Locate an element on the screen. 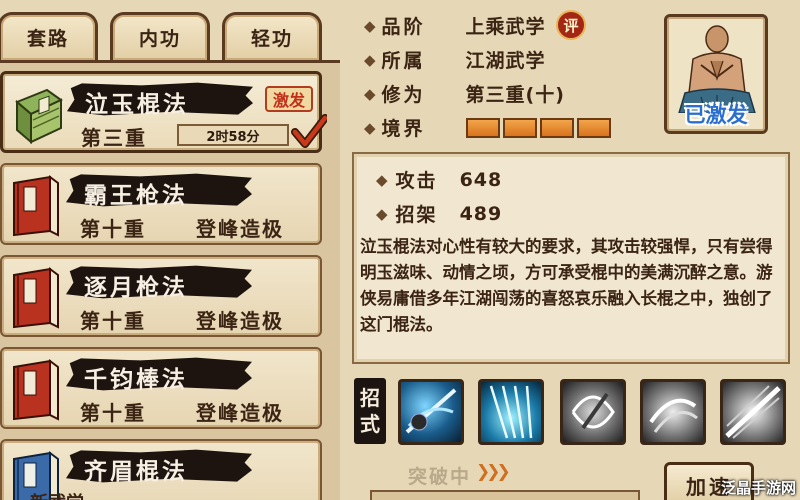 This screenshot has height=500, width=800. cultivation-label: 修为 is located at coordinates (403, 95).